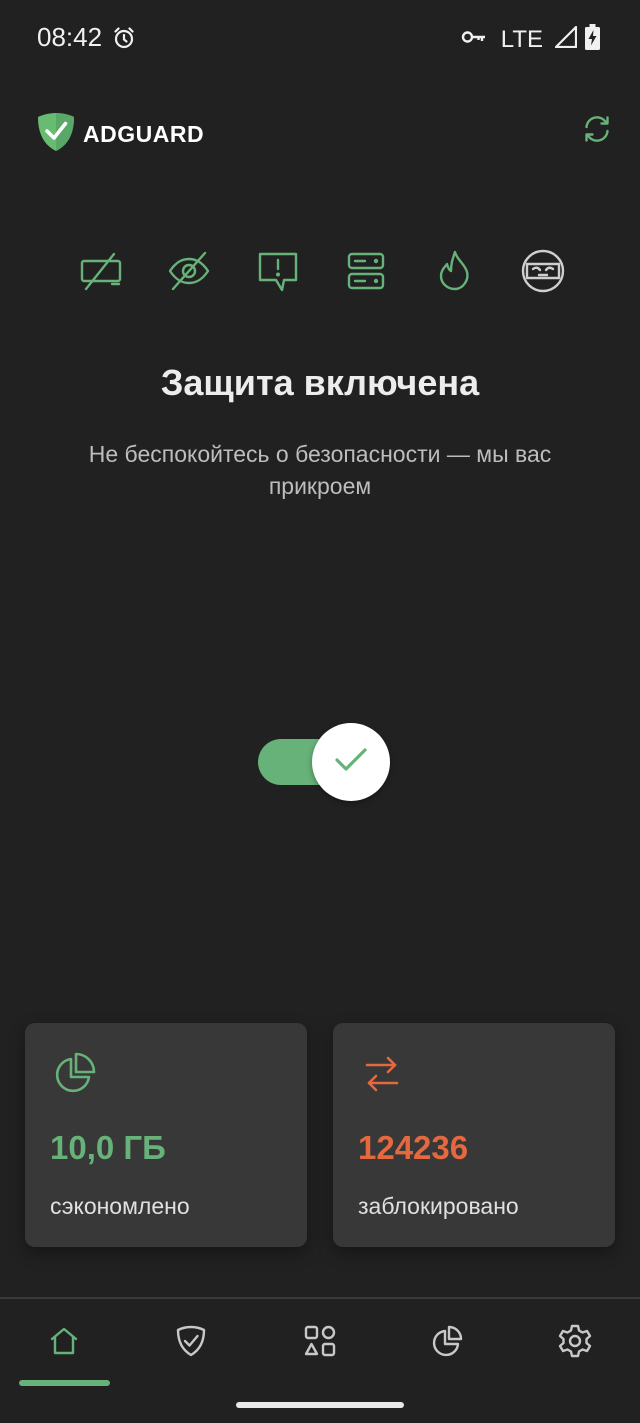 Image resolution: width=640 pixels, height=1423 pixels. What do you see at coordinates (64, 1383) in the screenshot?
I see `active-tab-indicator` at bounding box center [64, 1383].